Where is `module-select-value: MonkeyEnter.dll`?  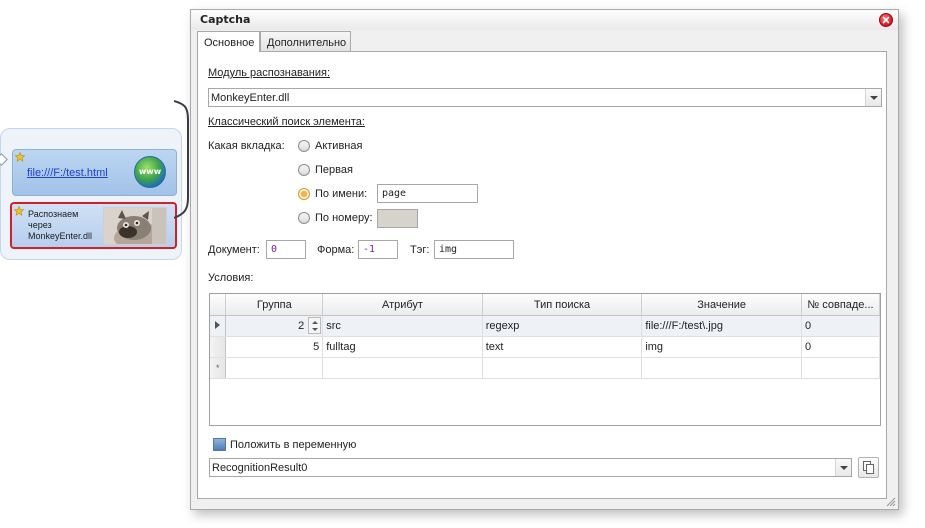 module-select-value: MonkeyEnter.dll is located at coordinates (250, 98).